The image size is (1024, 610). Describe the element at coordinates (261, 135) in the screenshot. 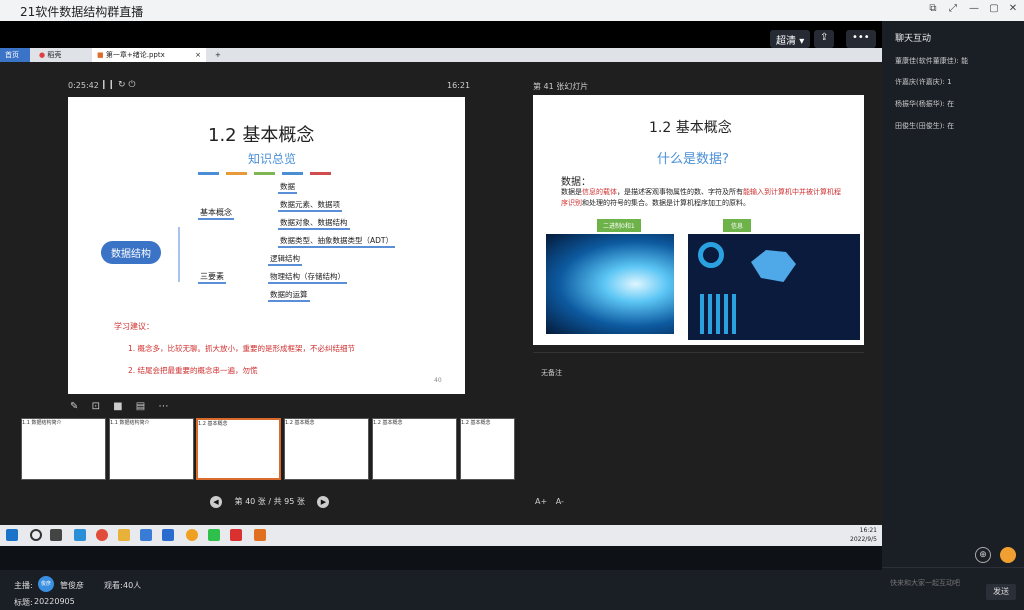

I see `slide-title: 1.2 基本概念` at that location.